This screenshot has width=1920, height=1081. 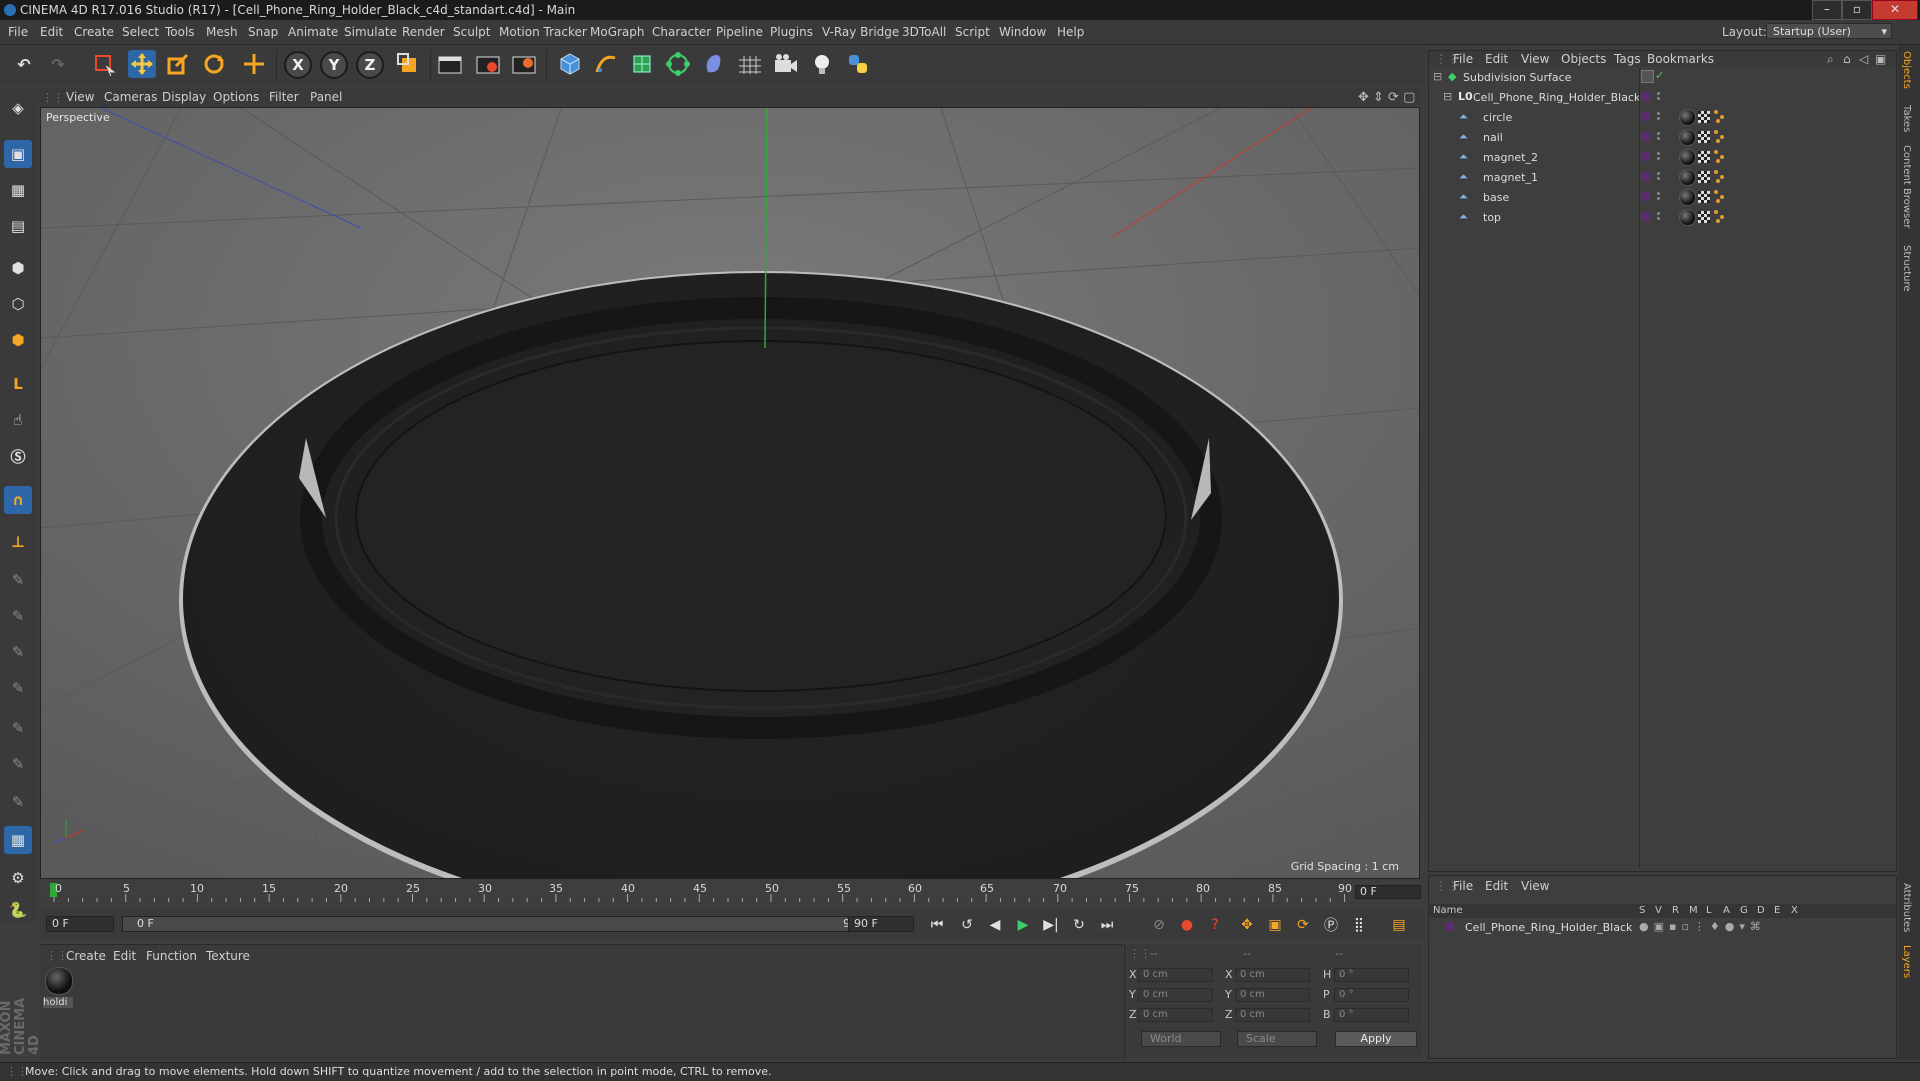 I want to click on frame-range-slider: 0 F 90 F, so click(x=502, y=924).